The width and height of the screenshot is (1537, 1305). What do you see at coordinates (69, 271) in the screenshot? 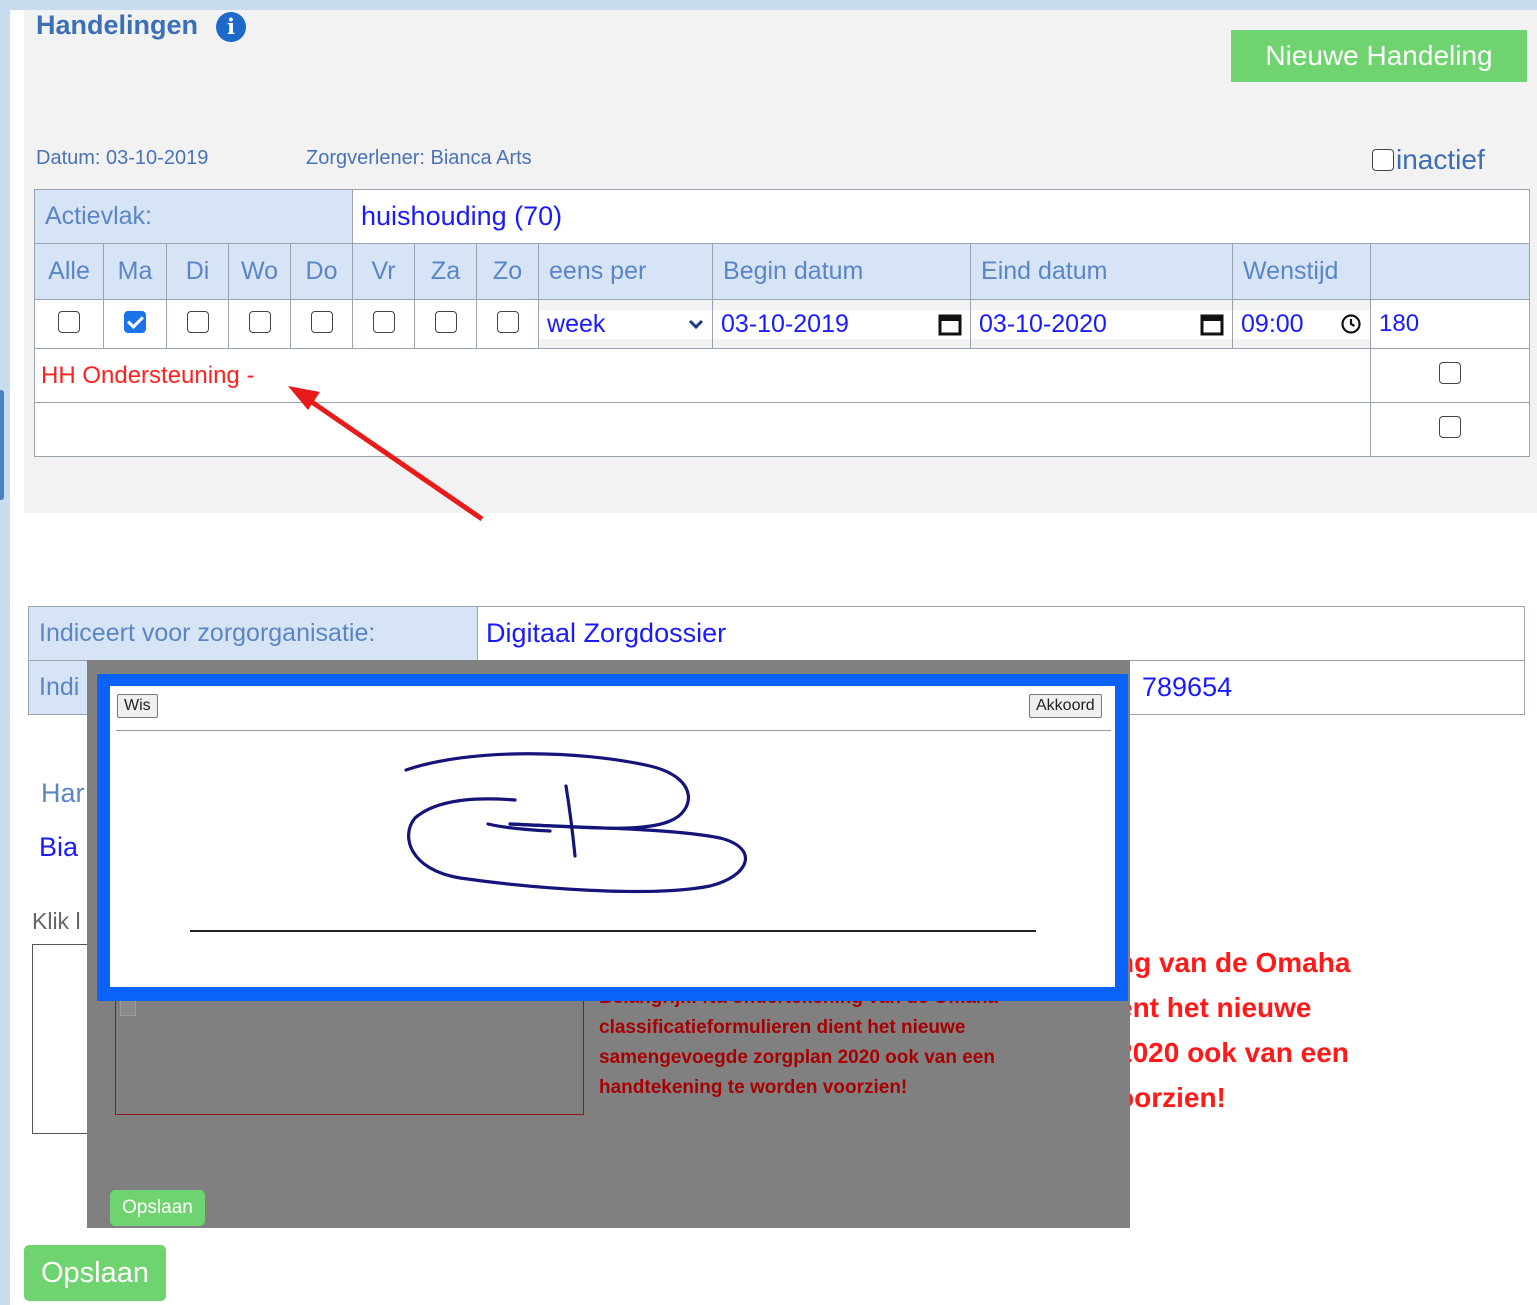
I see `col-alle: Alle` at bounding box center [69, 271].